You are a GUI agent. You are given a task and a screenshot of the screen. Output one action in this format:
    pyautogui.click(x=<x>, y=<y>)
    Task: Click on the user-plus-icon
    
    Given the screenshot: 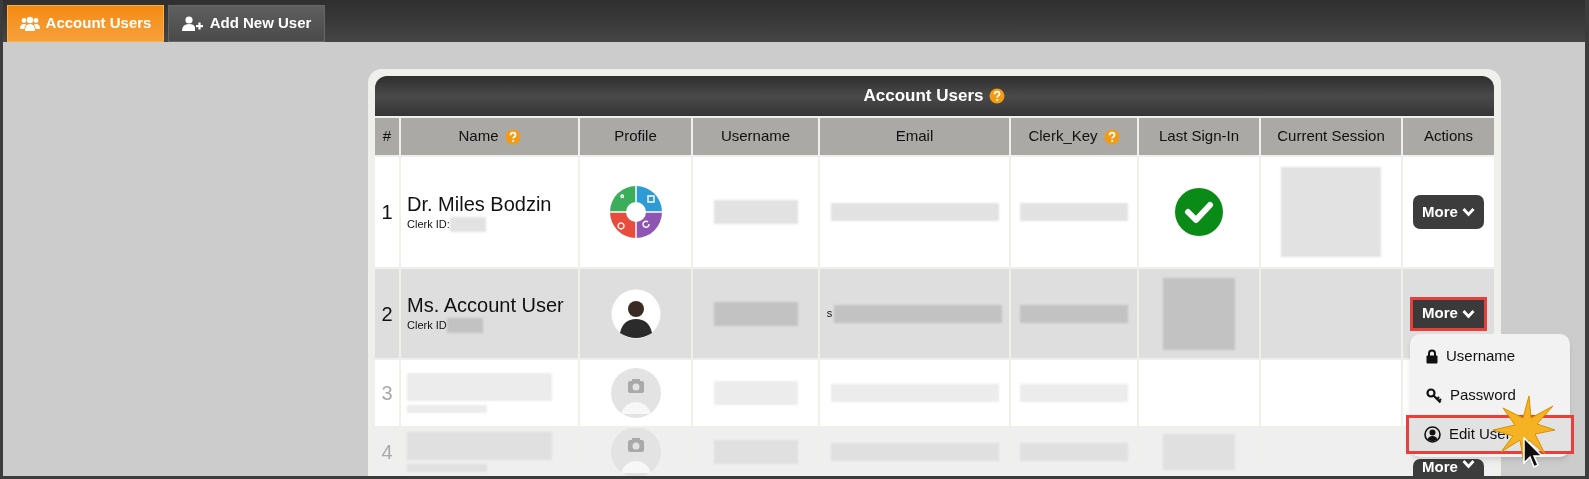 What is the action you would take?
    pyautogui.click(x=192, y=23)
    